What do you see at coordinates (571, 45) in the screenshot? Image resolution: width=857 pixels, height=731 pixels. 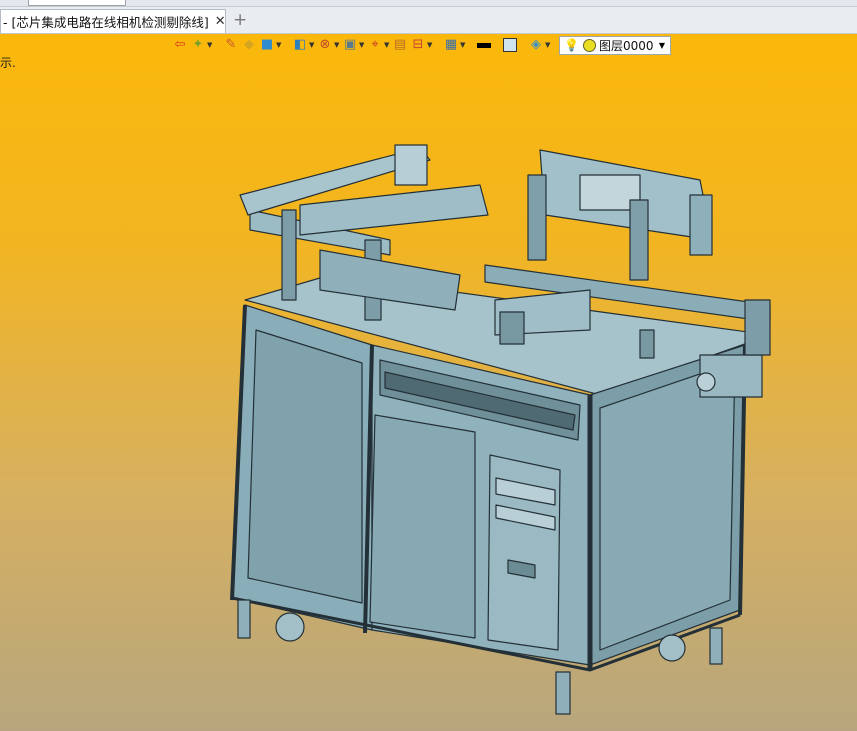 I see `bulb-icon: 💡` at bounding box center [571, 45].